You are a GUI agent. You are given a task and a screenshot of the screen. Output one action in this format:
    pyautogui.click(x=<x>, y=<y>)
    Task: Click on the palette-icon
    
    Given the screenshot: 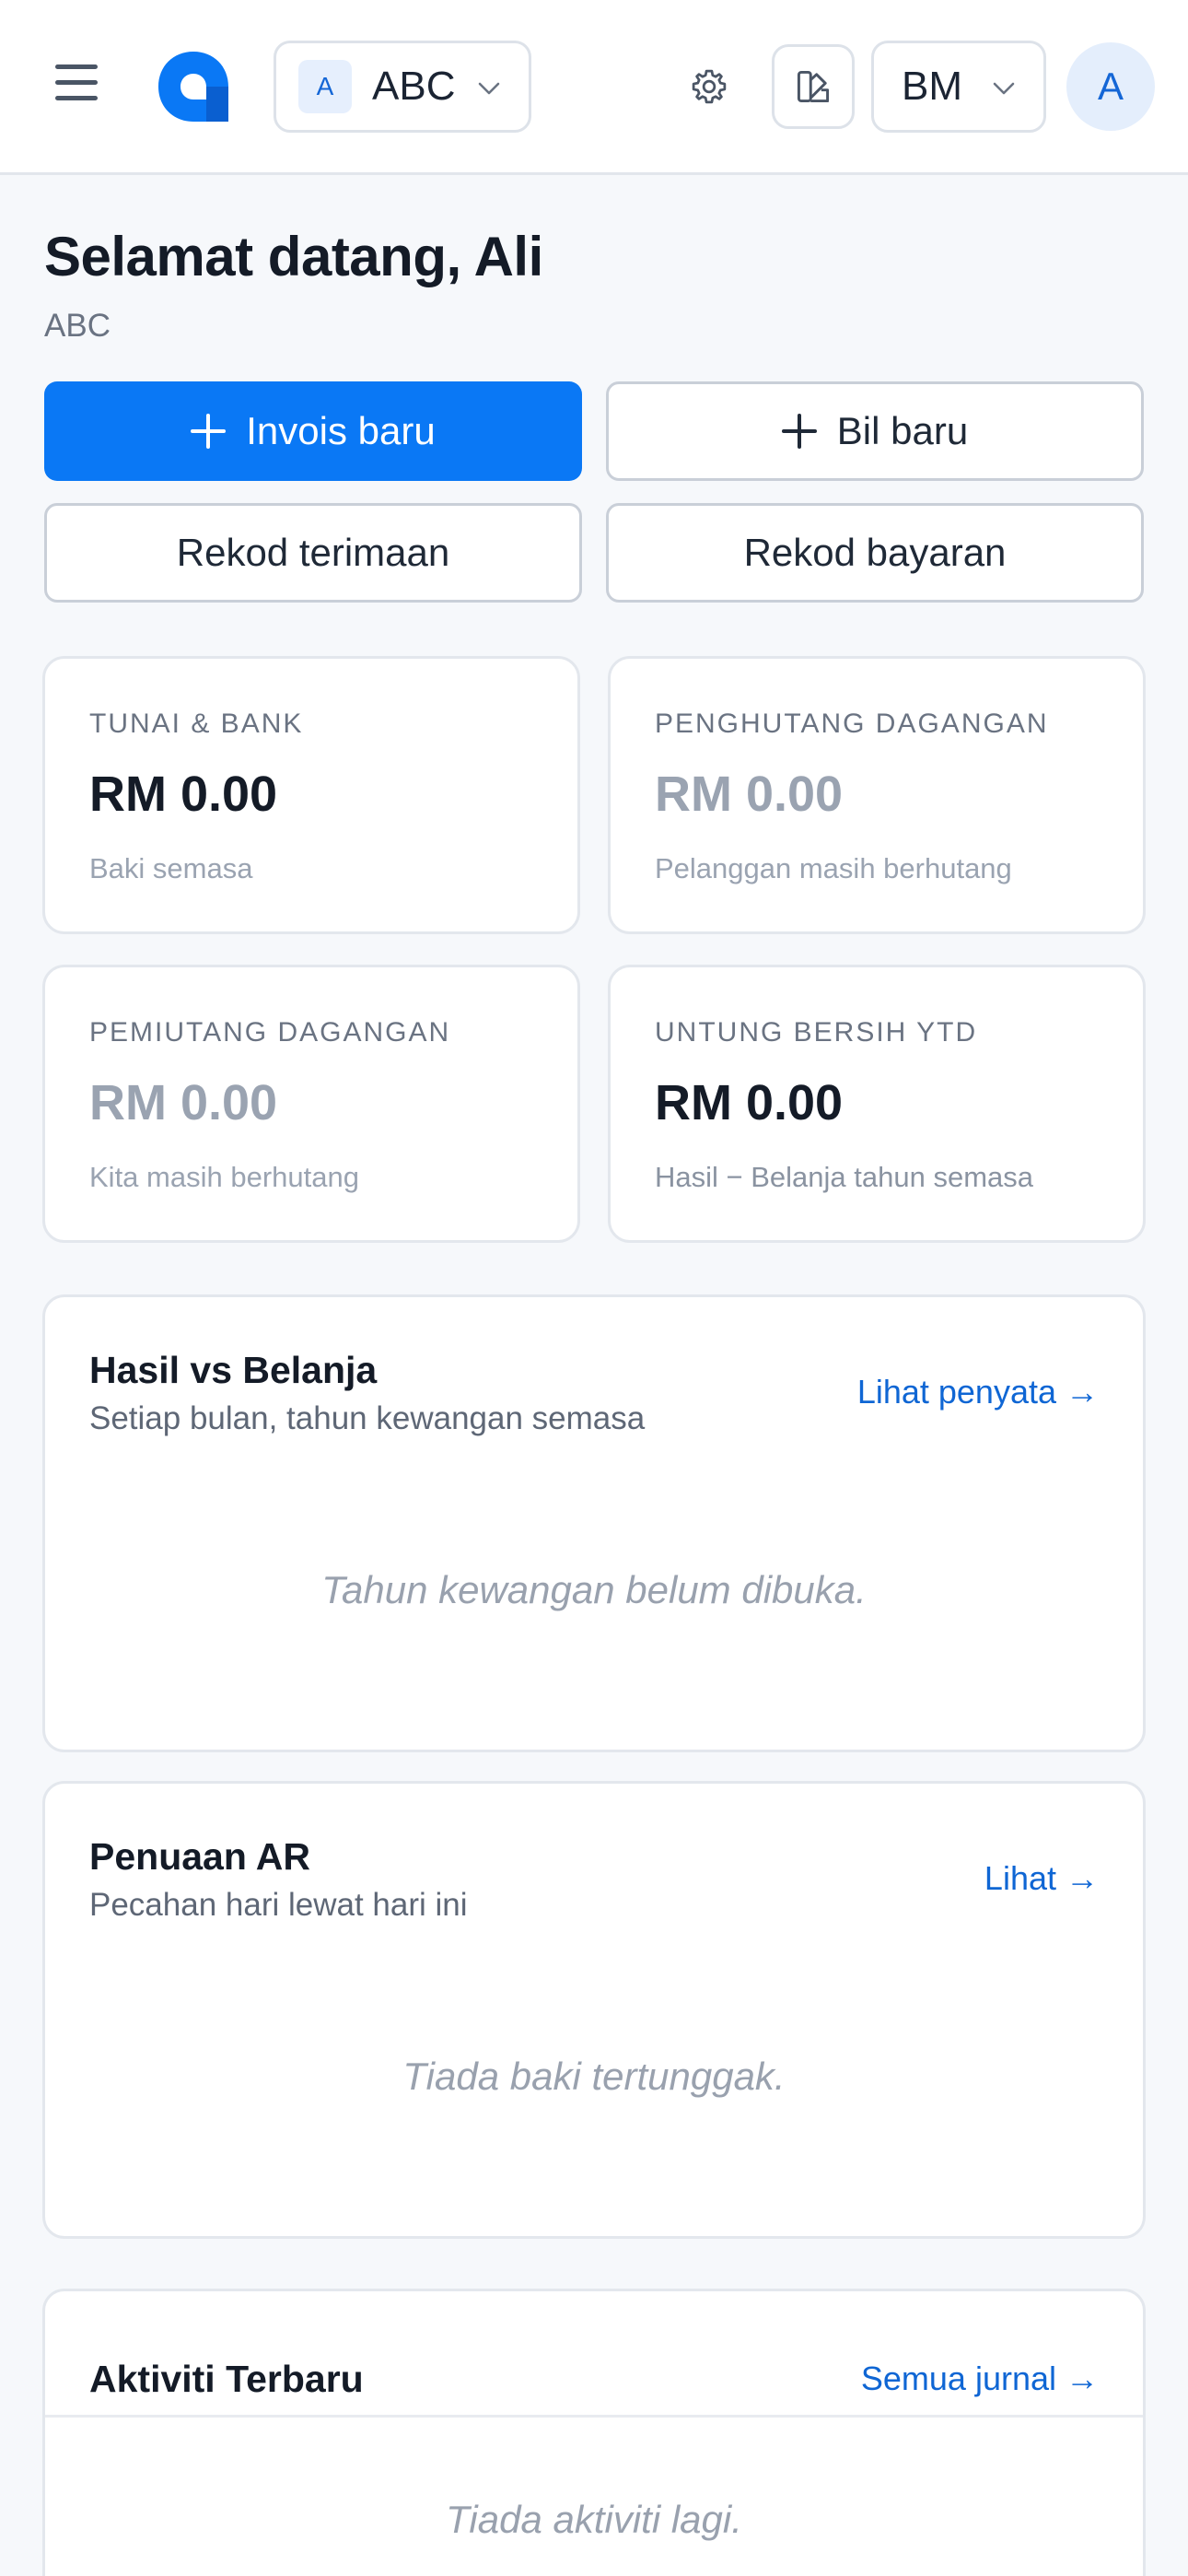 What is the action you would take?
    pyautogui.click(x=813, y=86)
    